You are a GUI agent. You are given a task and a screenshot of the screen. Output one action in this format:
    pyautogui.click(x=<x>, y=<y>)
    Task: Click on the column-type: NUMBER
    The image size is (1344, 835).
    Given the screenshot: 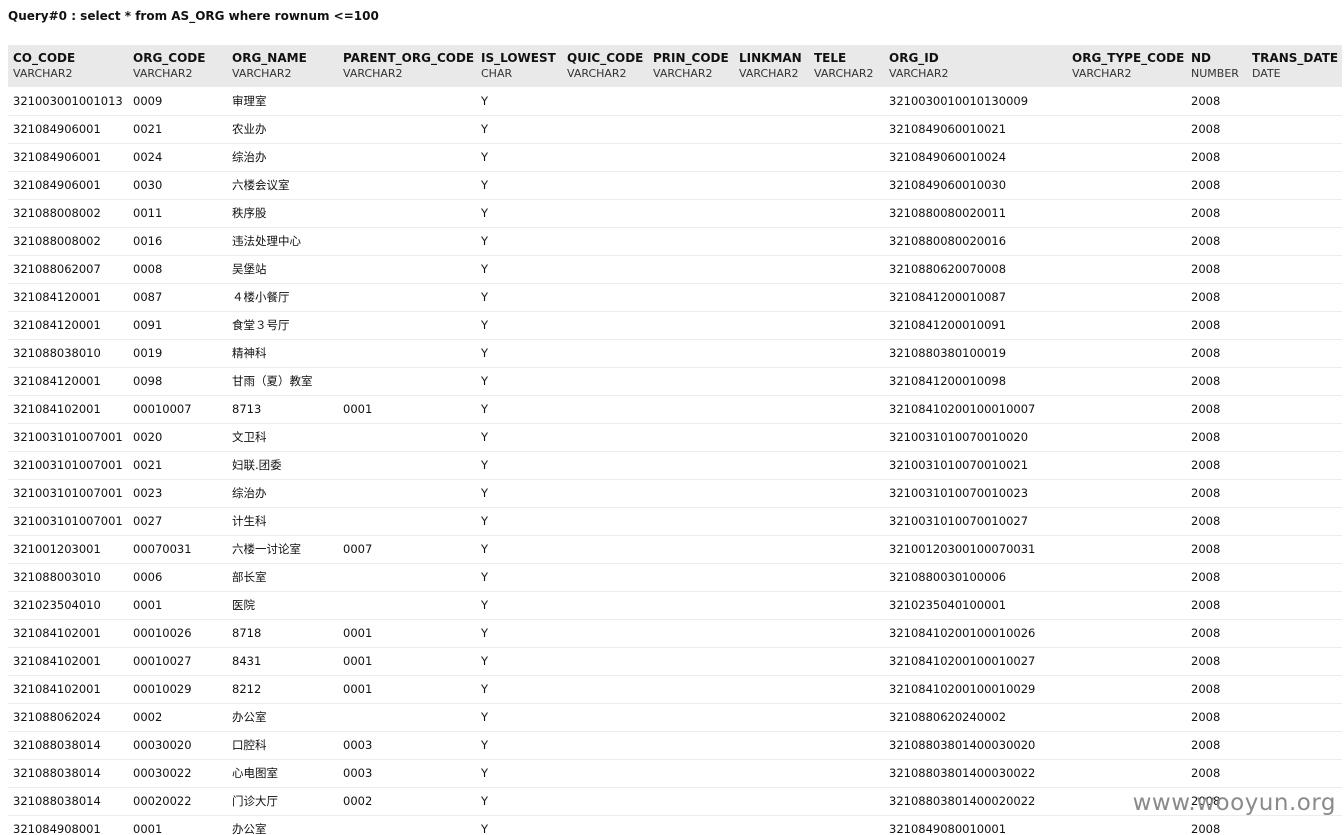 What is the action you would take?
    pyautogui.click(x=1215, y=73)
    